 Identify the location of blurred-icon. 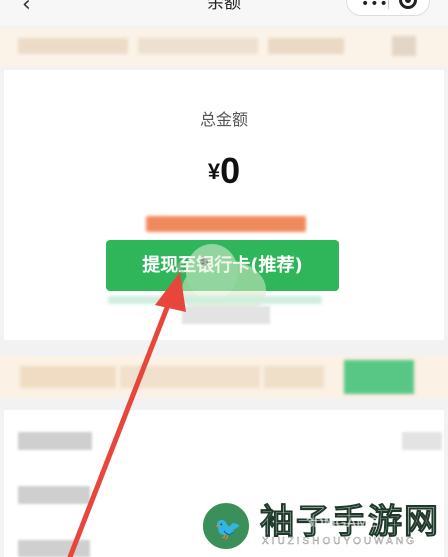
(404, 46).